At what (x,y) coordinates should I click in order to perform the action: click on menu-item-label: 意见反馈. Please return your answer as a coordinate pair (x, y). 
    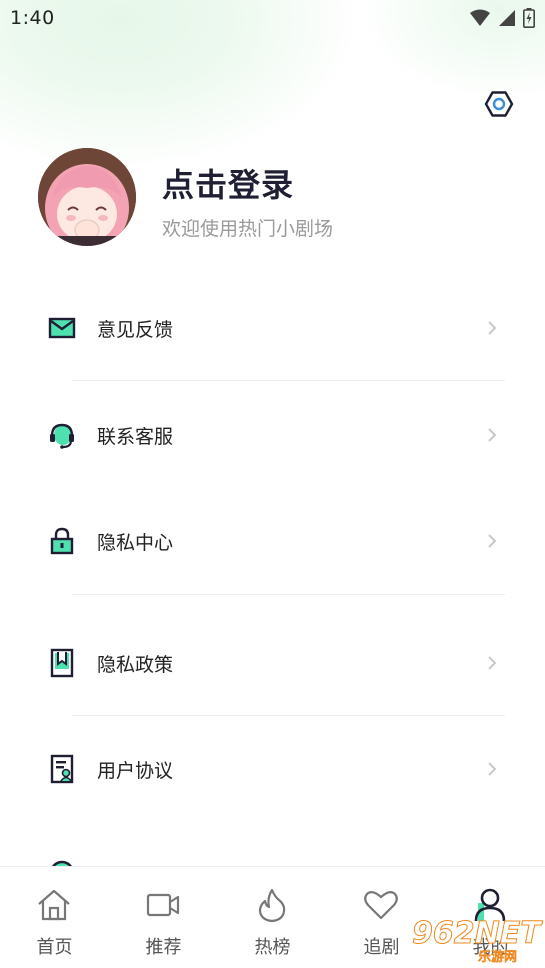
    Looking at the image, I should click on (135, 329).